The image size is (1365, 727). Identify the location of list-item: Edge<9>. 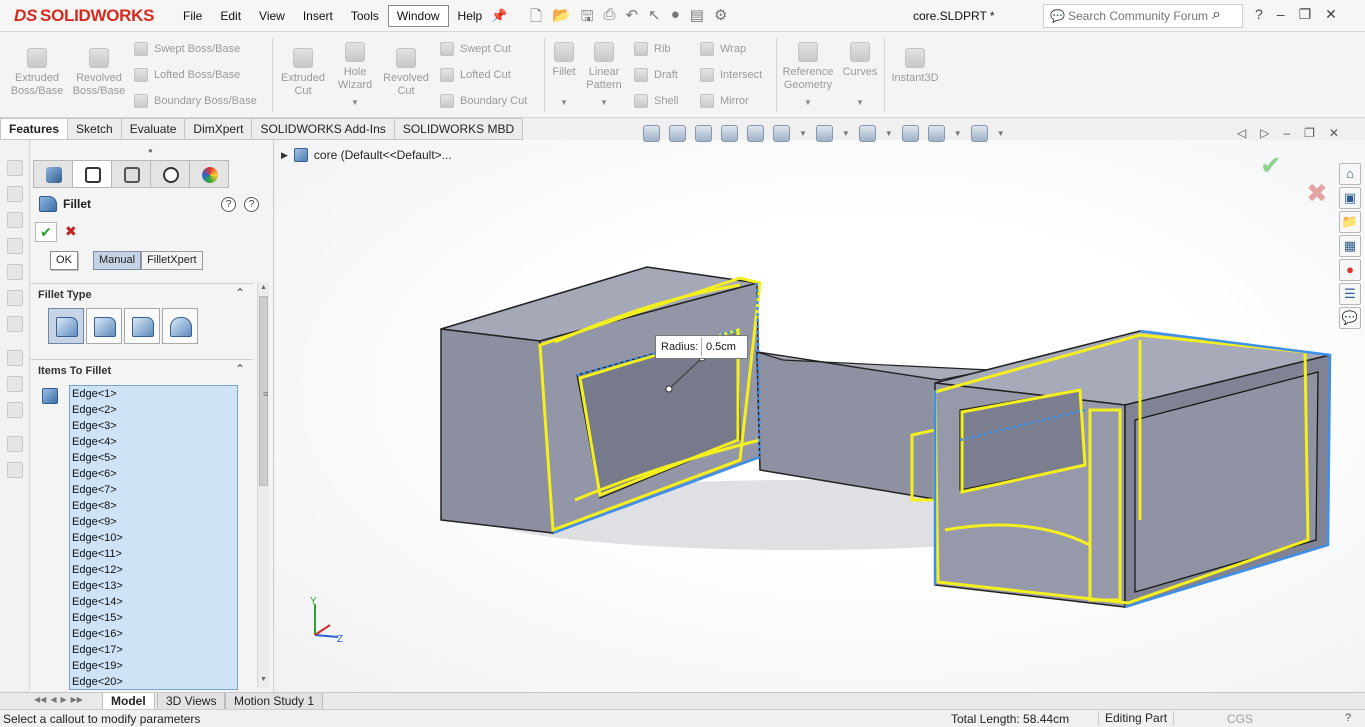
(153, 522).